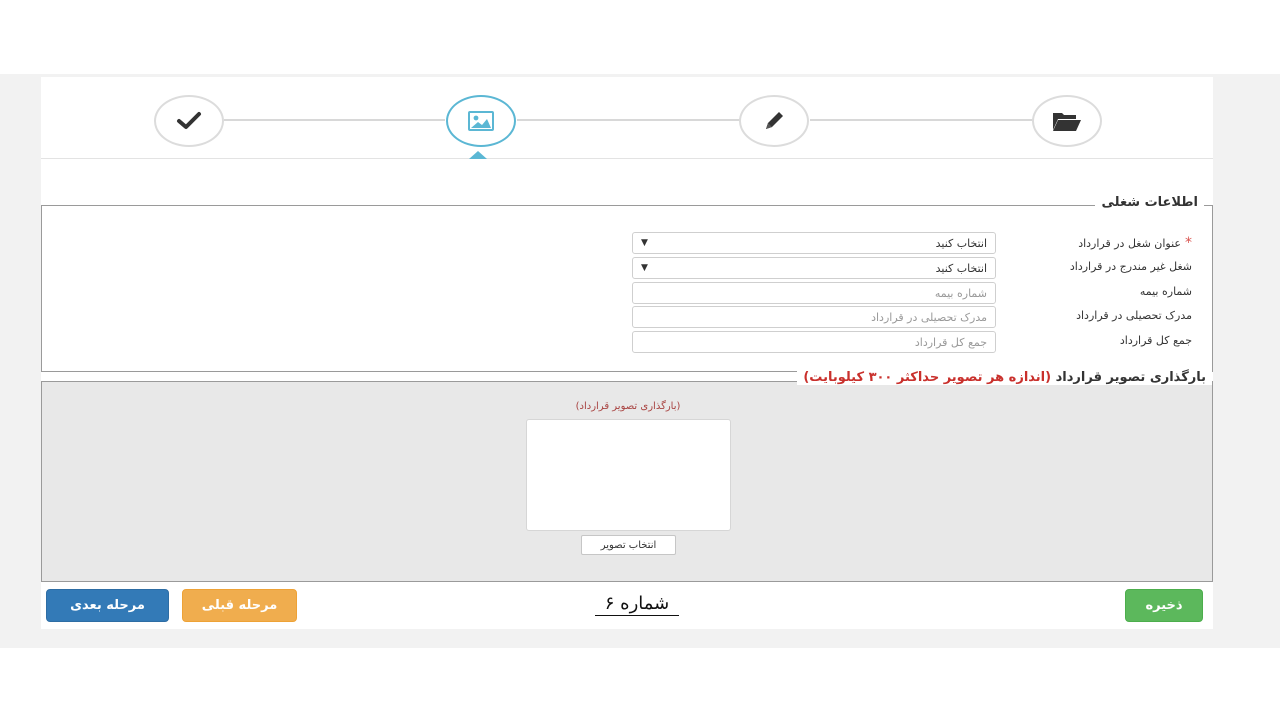 The height and width of the screenshot is (720, 1280). I want to click on choose-image-button: انتخاب تصویر, so click(628, 545).